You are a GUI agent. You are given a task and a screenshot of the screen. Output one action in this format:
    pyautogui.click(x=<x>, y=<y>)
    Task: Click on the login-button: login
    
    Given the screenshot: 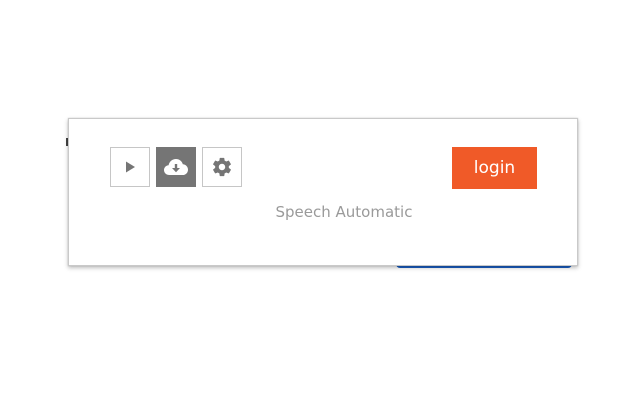 What is the action you would take?
    pyautogui.click(x=494, y=168)
    